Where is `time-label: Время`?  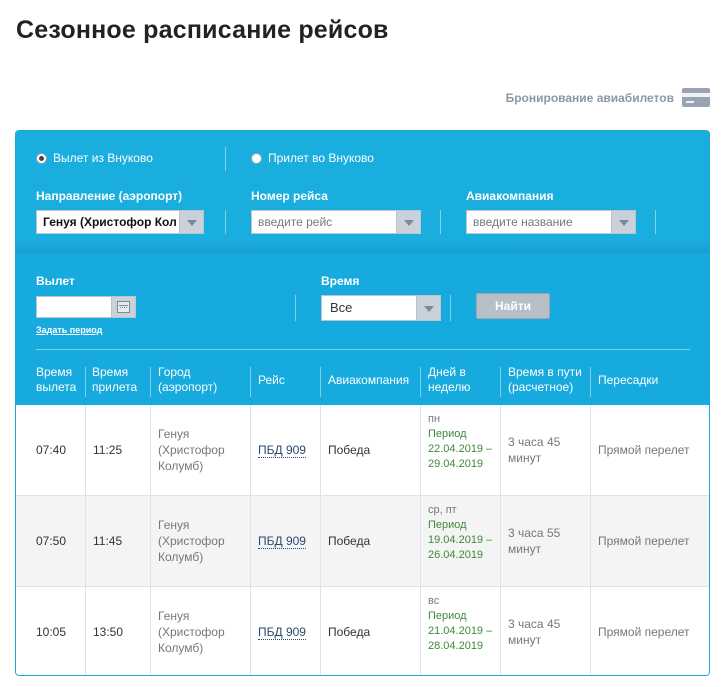 time-label: Время is located at coordinates (340, 281).